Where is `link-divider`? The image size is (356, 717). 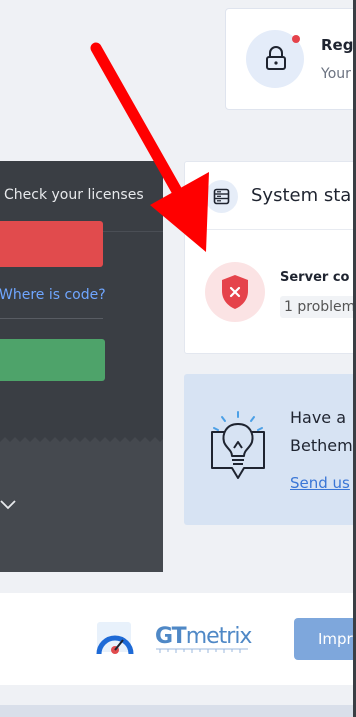
link-divider is located at coordinates (51, 318).